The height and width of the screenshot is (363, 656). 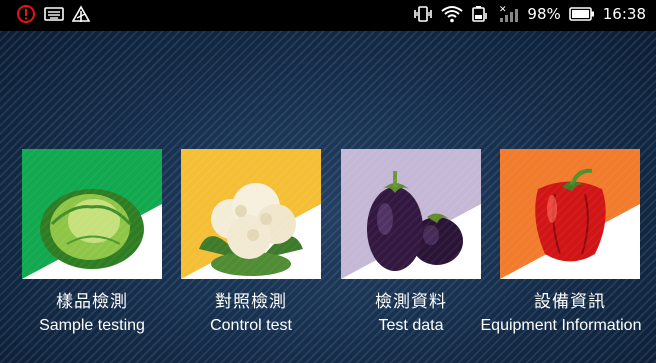 I want to click on test-data-tile, so click(x=411, y=214).